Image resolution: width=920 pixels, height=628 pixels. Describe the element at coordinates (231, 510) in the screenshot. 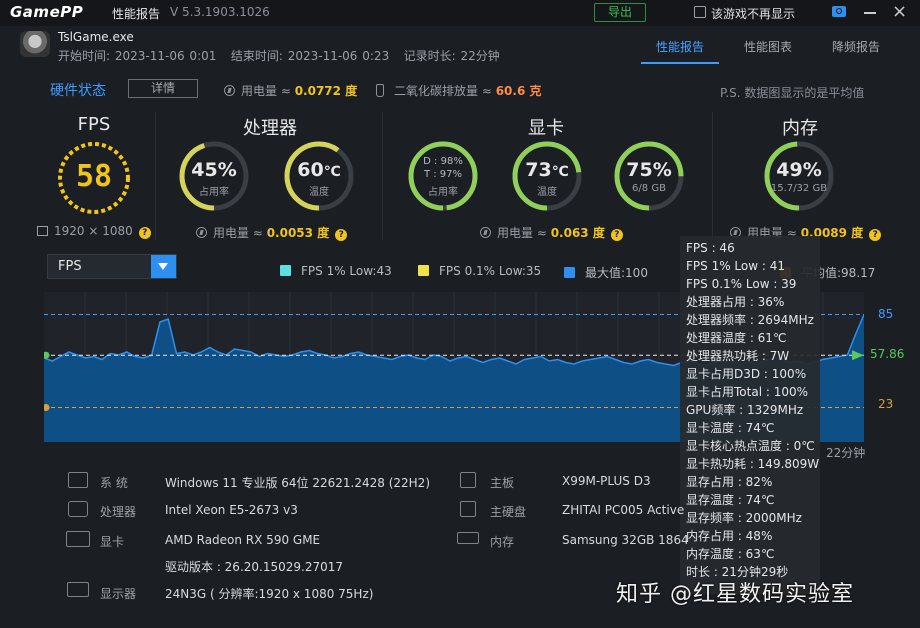

I see `cpu-value: Intel Xeon E5-2673 v3` at that location.